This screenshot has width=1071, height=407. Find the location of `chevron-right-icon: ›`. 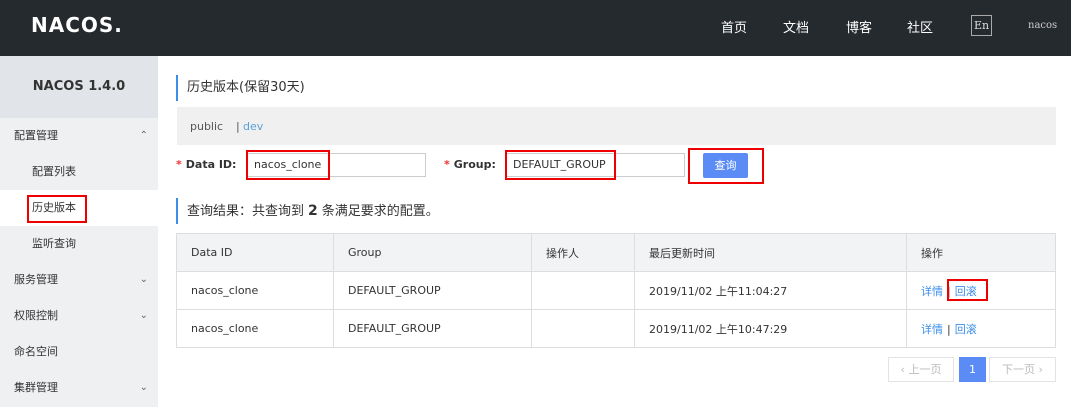

chevron-right-icon: › is located at coordinates (1040, 369).